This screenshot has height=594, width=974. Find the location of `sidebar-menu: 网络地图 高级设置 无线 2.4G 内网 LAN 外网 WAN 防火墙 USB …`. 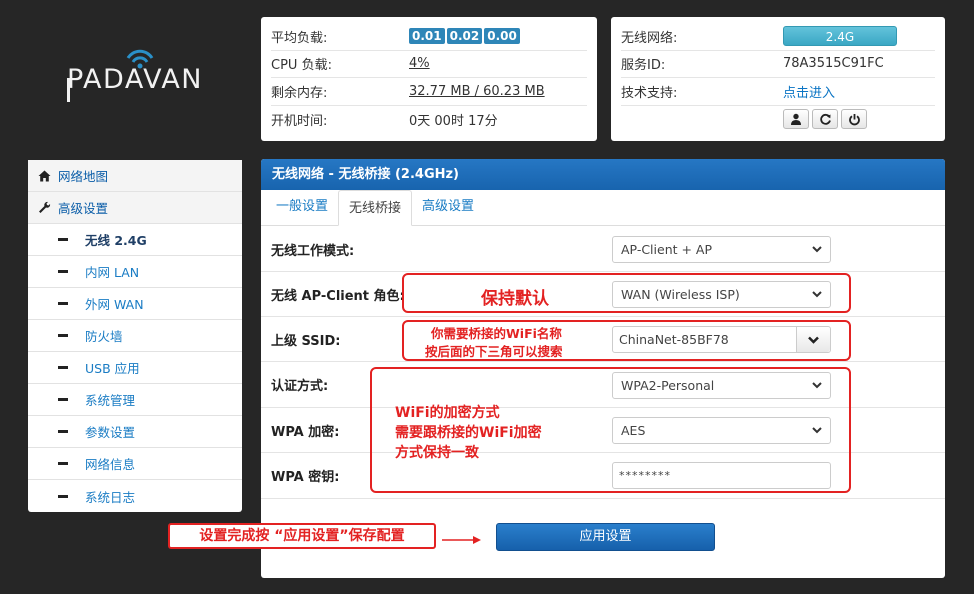

sidebar-menu: 网络地图 高级设置 无线 2.4G 内网 LAN 外网 WAN 防火墙 USB … is located at coordinates (135, 336).